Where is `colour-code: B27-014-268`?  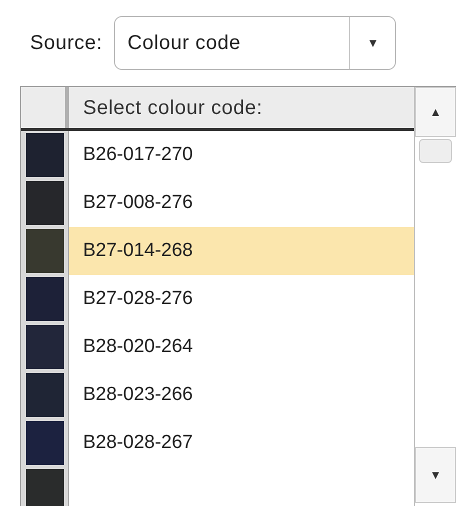
colour-code: B27-014-268 is located at coordinates (137, 250).